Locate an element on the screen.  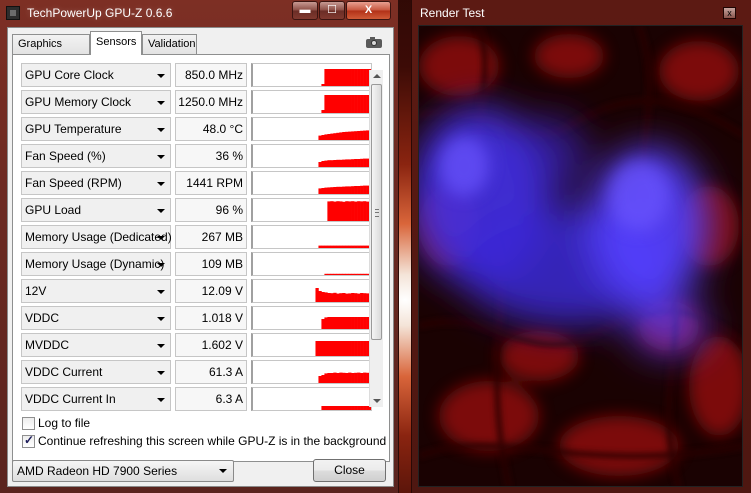
gpuz-titlebar: TechPowerUp GPU-Z 0.6.6 ▬ ☐ X is located at coordinates (199, 13).